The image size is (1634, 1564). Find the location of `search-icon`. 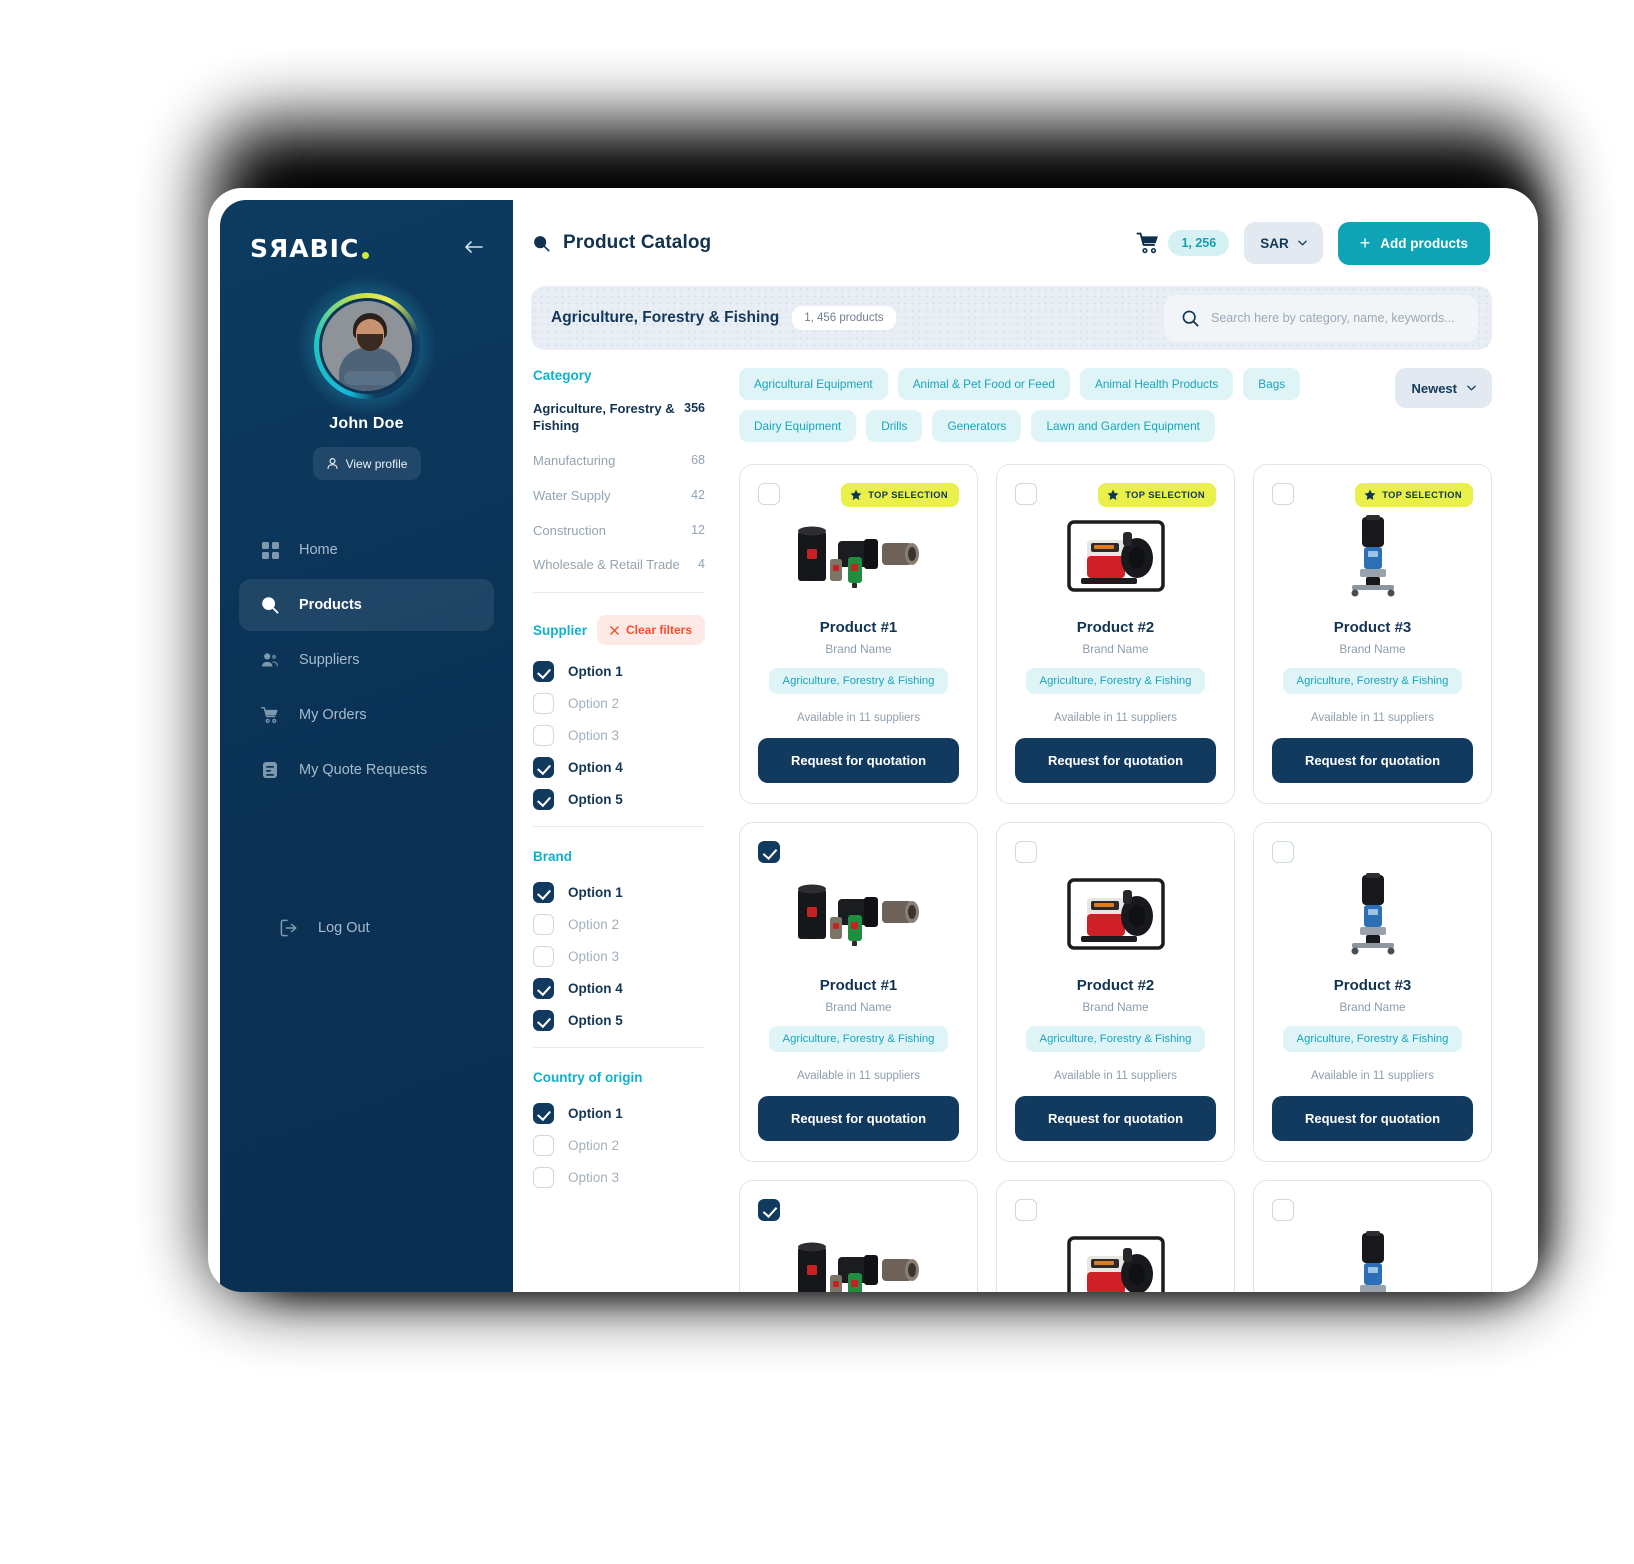

search-icon is located at coordinates (1190, 318).